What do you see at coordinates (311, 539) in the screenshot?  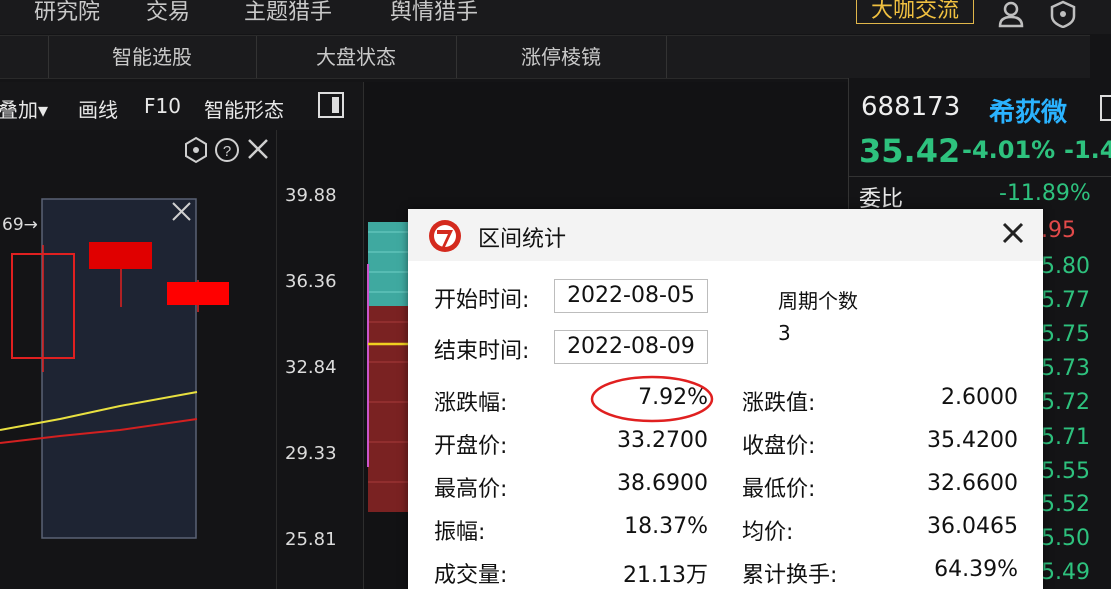 I see `y-tick: 25.81` at bounding box center [311, 539].